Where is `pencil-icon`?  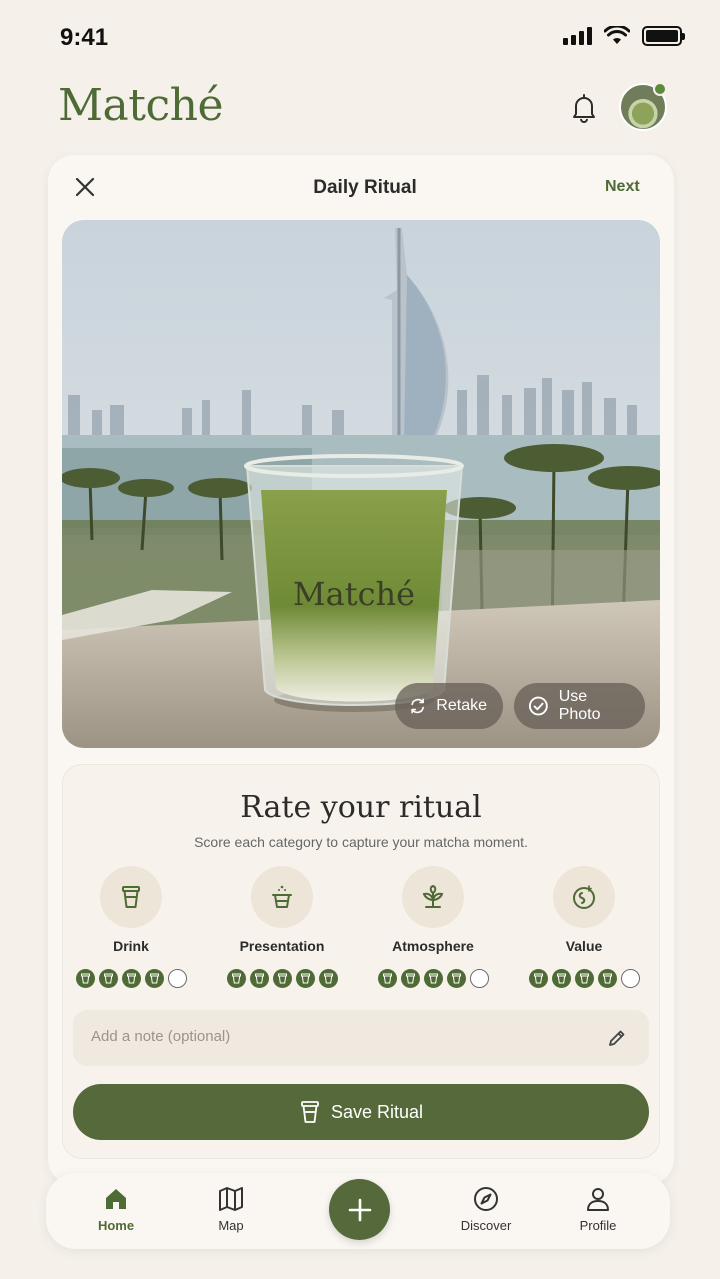
pencil-icon is located at coordinates (617, 1038).